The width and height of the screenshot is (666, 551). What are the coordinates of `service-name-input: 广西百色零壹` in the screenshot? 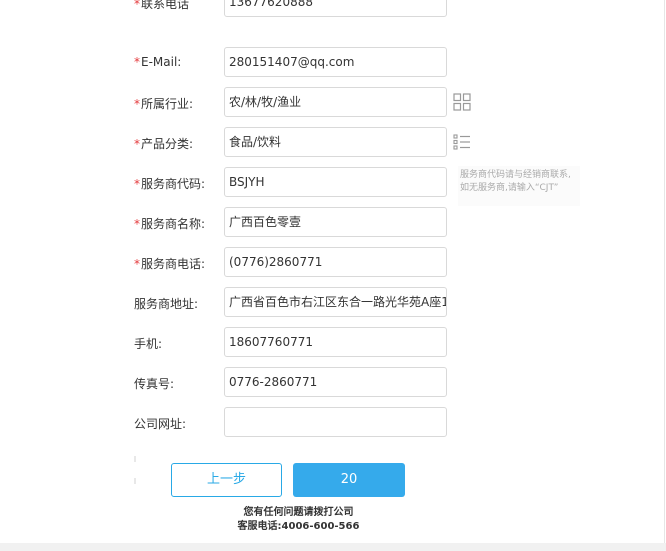 It's located at (335, 222).